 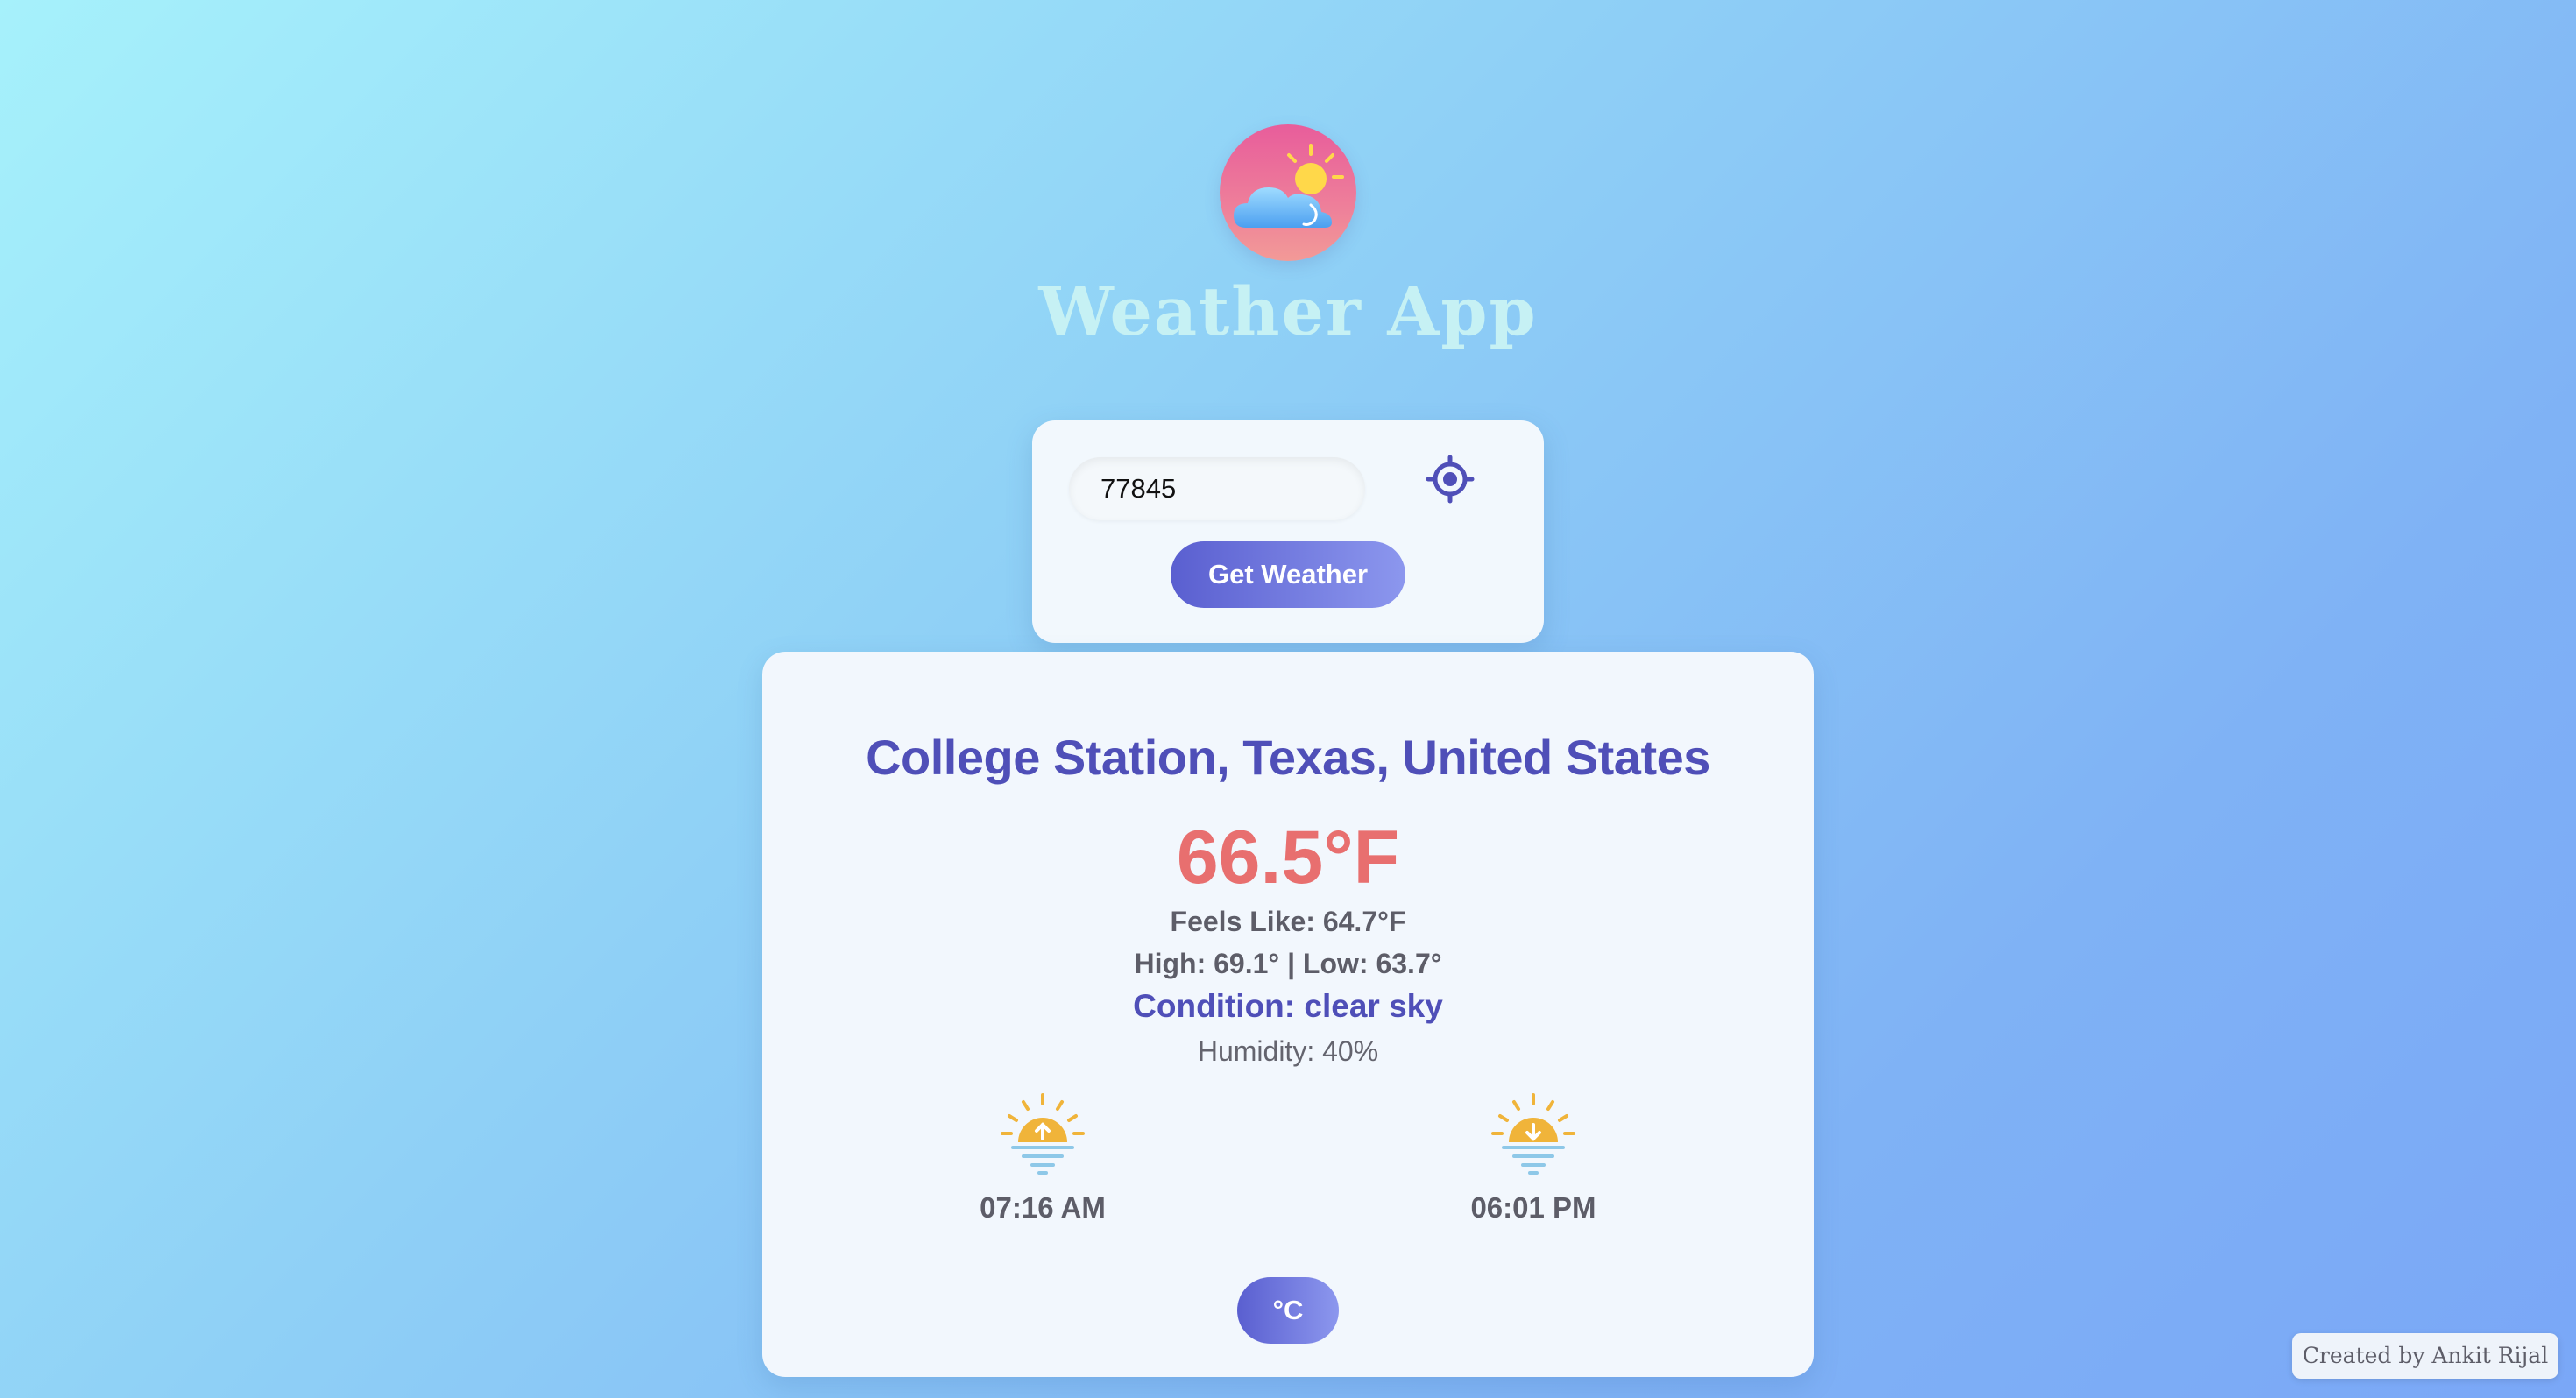 I want to click on humidity-text: Humidity: 40%, so click(x=1288, y=1051).